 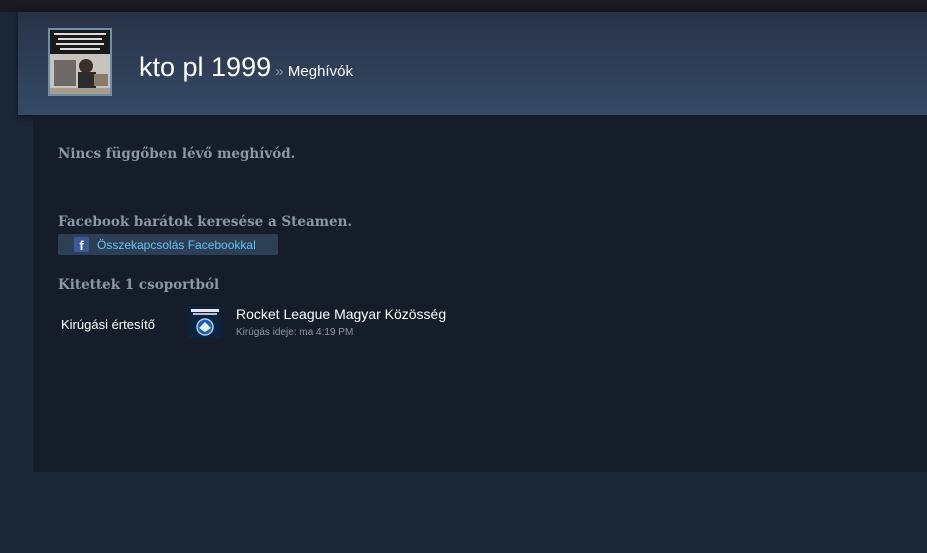 What do you see at coordinates (80, 62) in the screenshot?
I see `profile-avatar` at bounding box center [80, 62].